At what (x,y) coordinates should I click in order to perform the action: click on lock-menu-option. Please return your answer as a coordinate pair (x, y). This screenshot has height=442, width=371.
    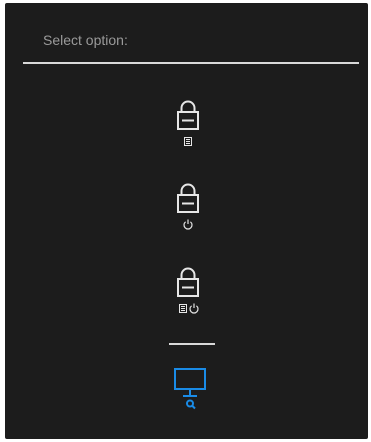
    Looking at the image, I should click on (189, 127).